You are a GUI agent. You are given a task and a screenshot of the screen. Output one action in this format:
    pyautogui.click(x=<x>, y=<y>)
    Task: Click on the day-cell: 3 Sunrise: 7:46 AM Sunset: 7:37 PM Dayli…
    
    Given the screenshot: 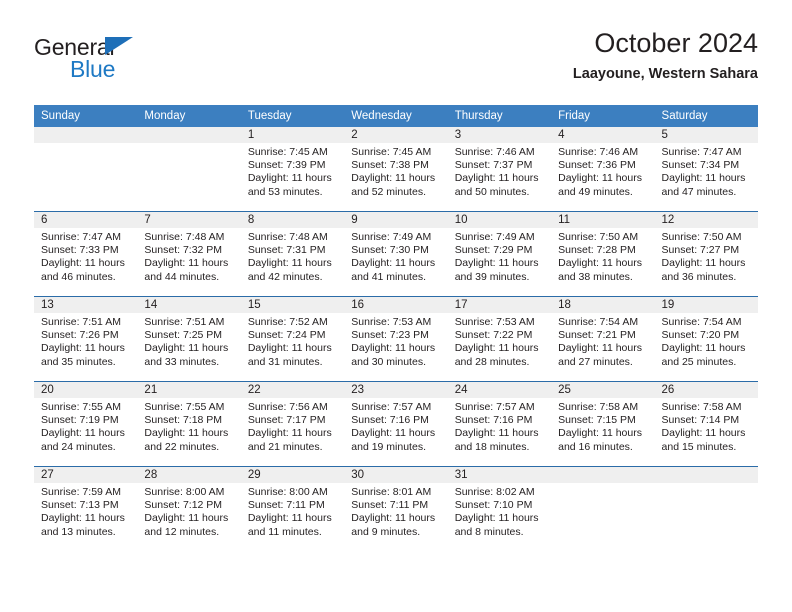 What is the action you would take?
    pyautogui.click(x=499, y=169)
    